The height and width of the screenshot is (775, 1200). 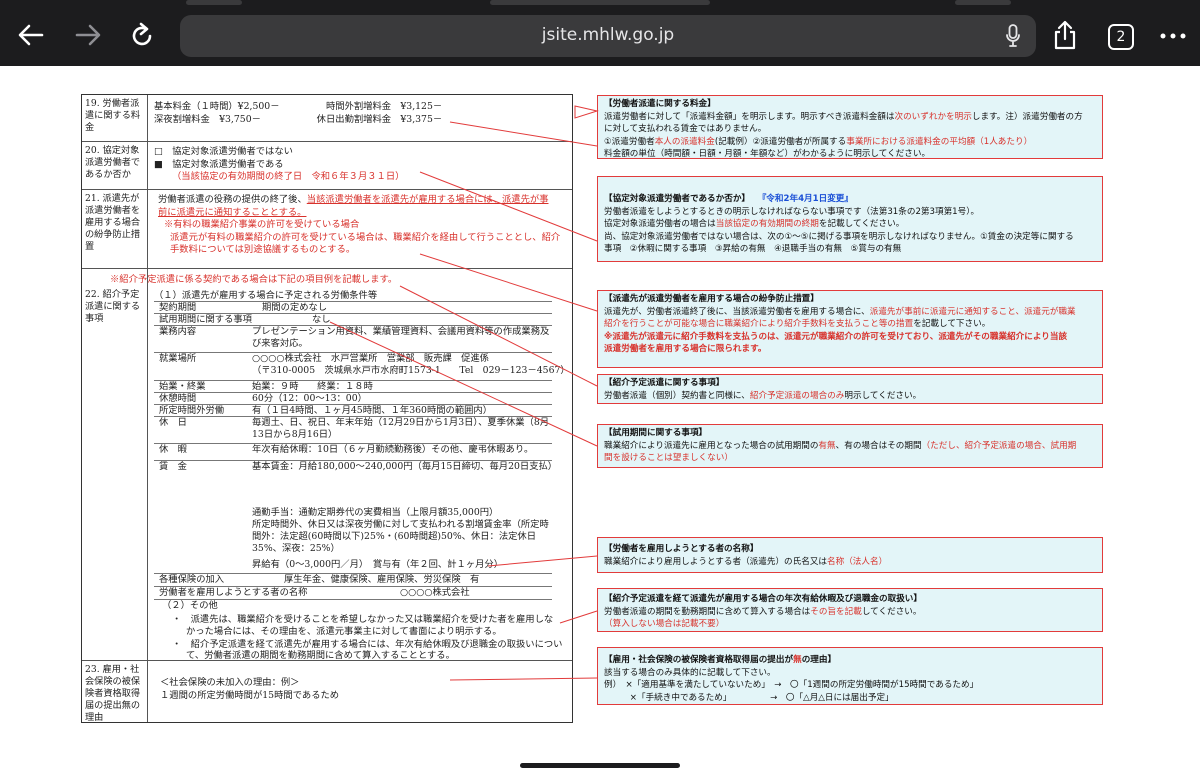 I want to click on share-icon, so click(x=1065, y=35).